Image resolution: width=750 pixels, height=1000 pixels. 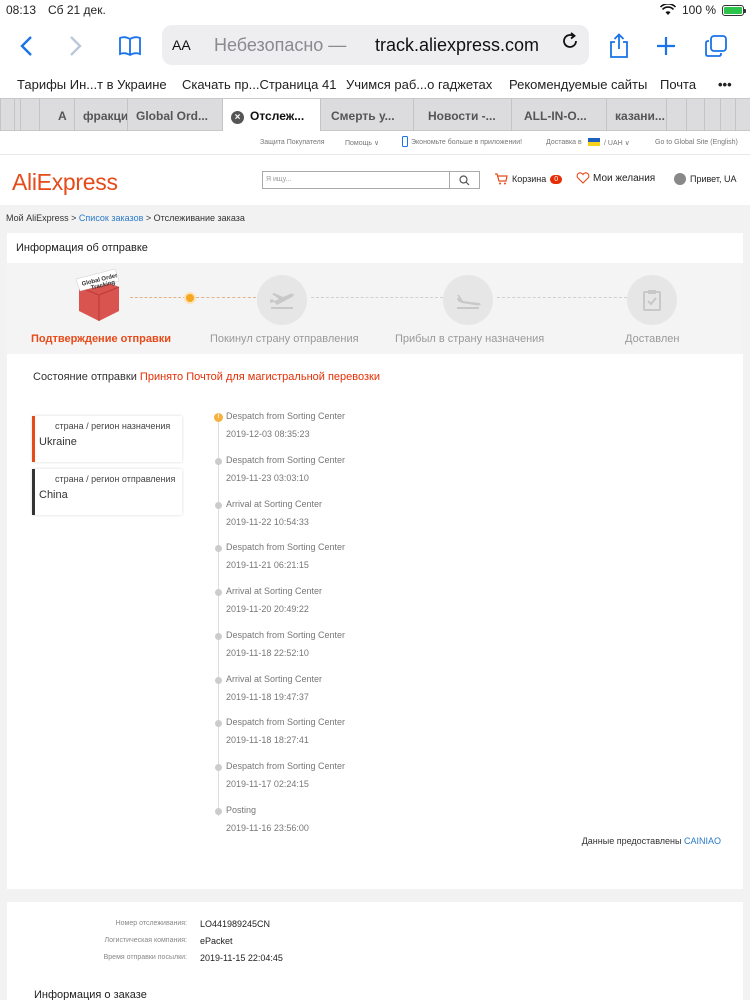 I want to click on share-icon, so click(x=619, y=45).